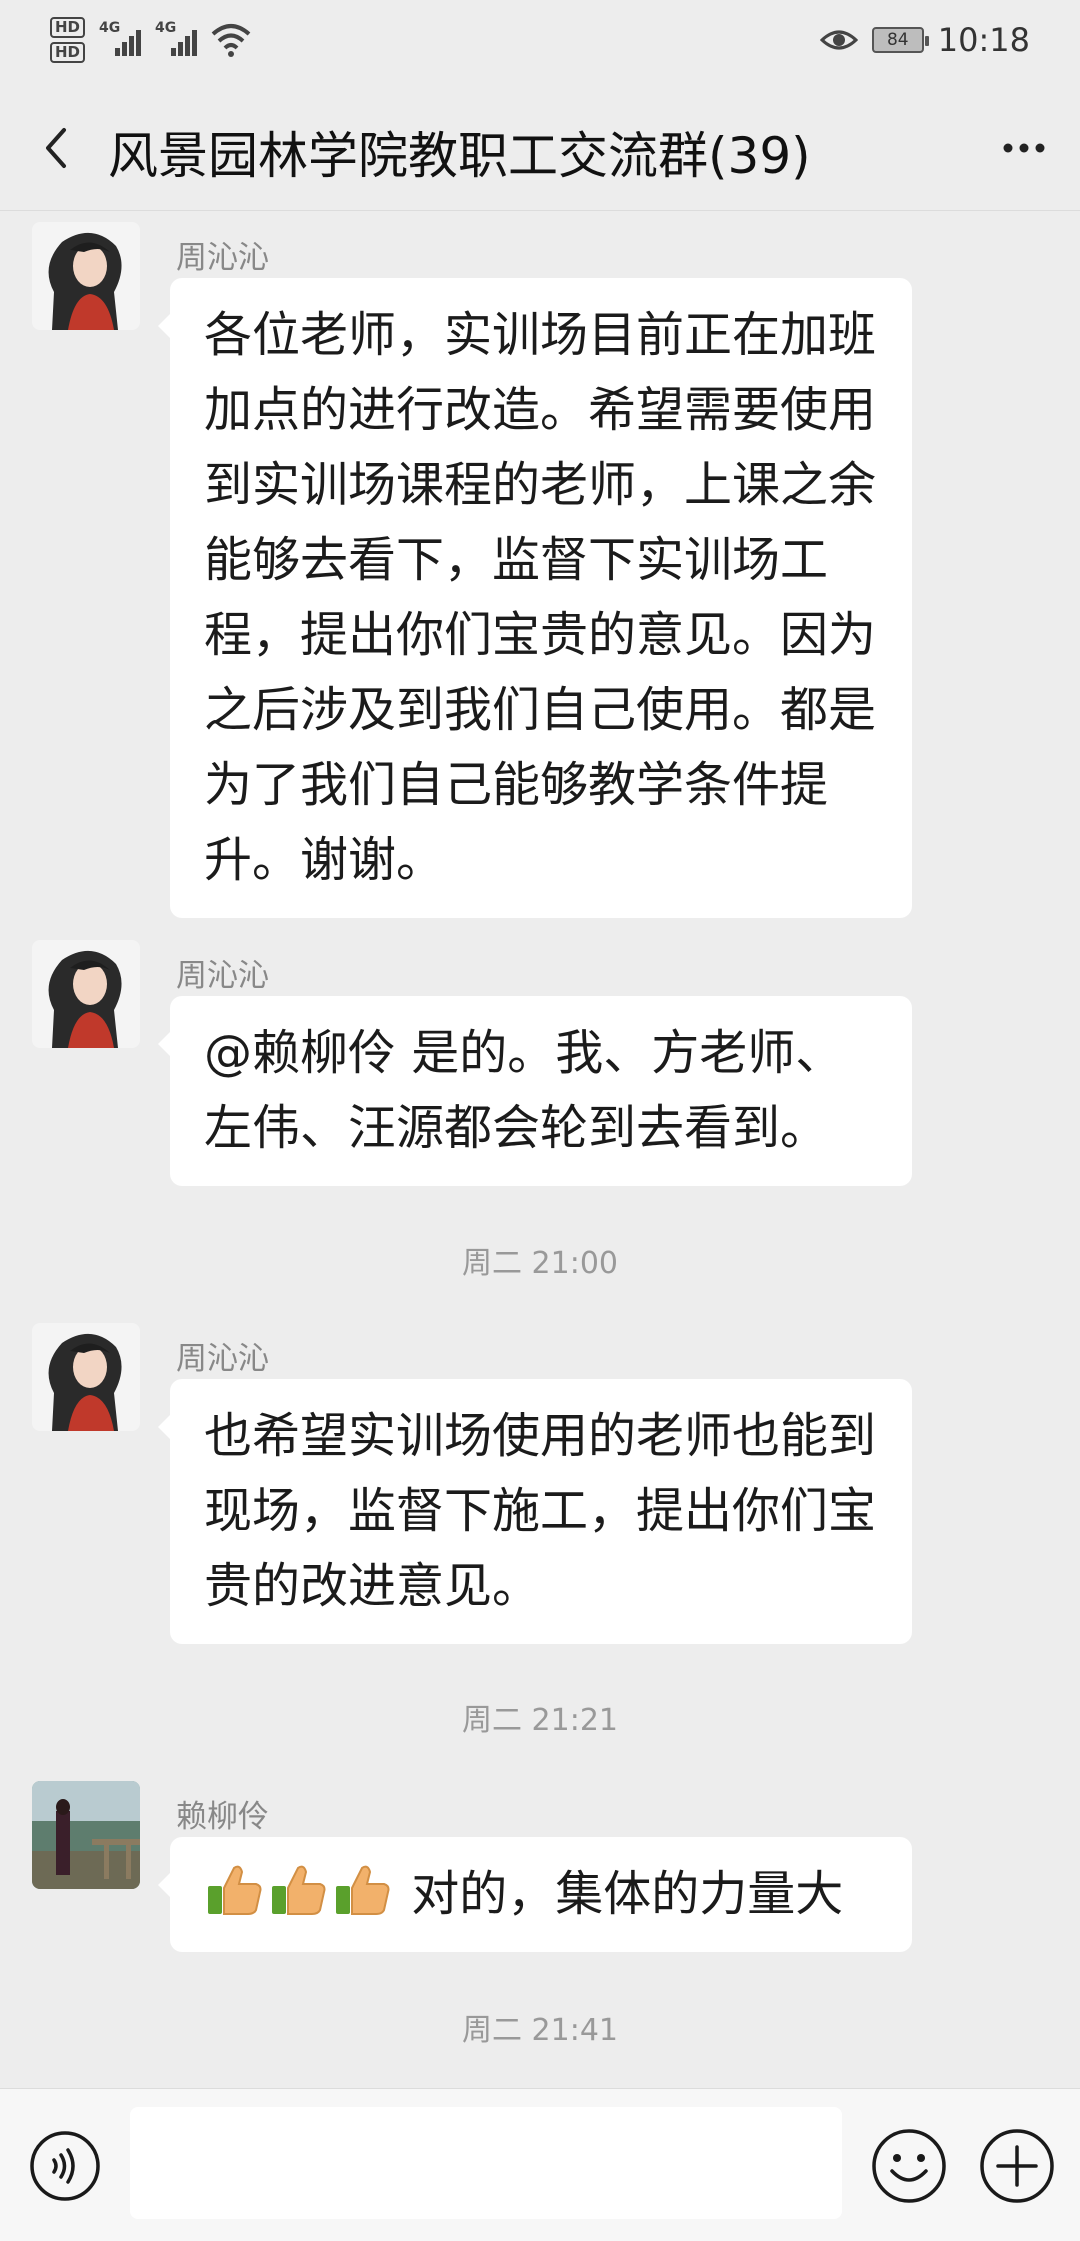  I want to click on status-bar: HD HD 4G 4G 84 10:18, so click(540, 40).